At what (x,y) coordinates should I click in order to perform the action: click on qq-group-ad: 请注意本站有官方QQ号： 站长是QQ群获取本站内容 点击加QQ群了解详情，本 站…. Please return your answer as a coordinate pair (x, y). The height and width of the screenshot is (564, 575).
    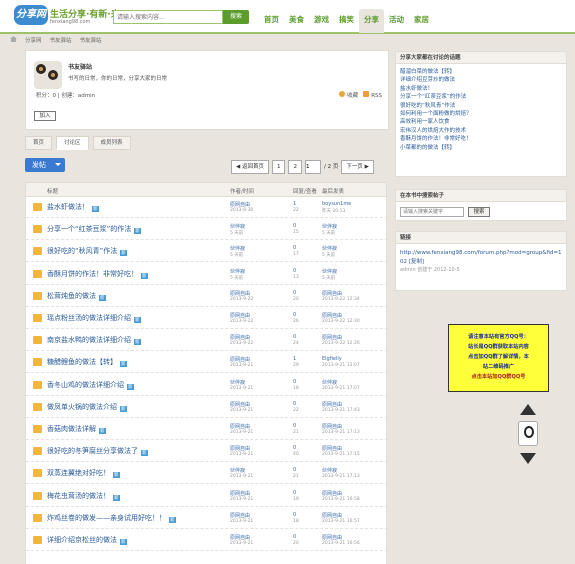
    Looking at the image, I should click on (498, 358).